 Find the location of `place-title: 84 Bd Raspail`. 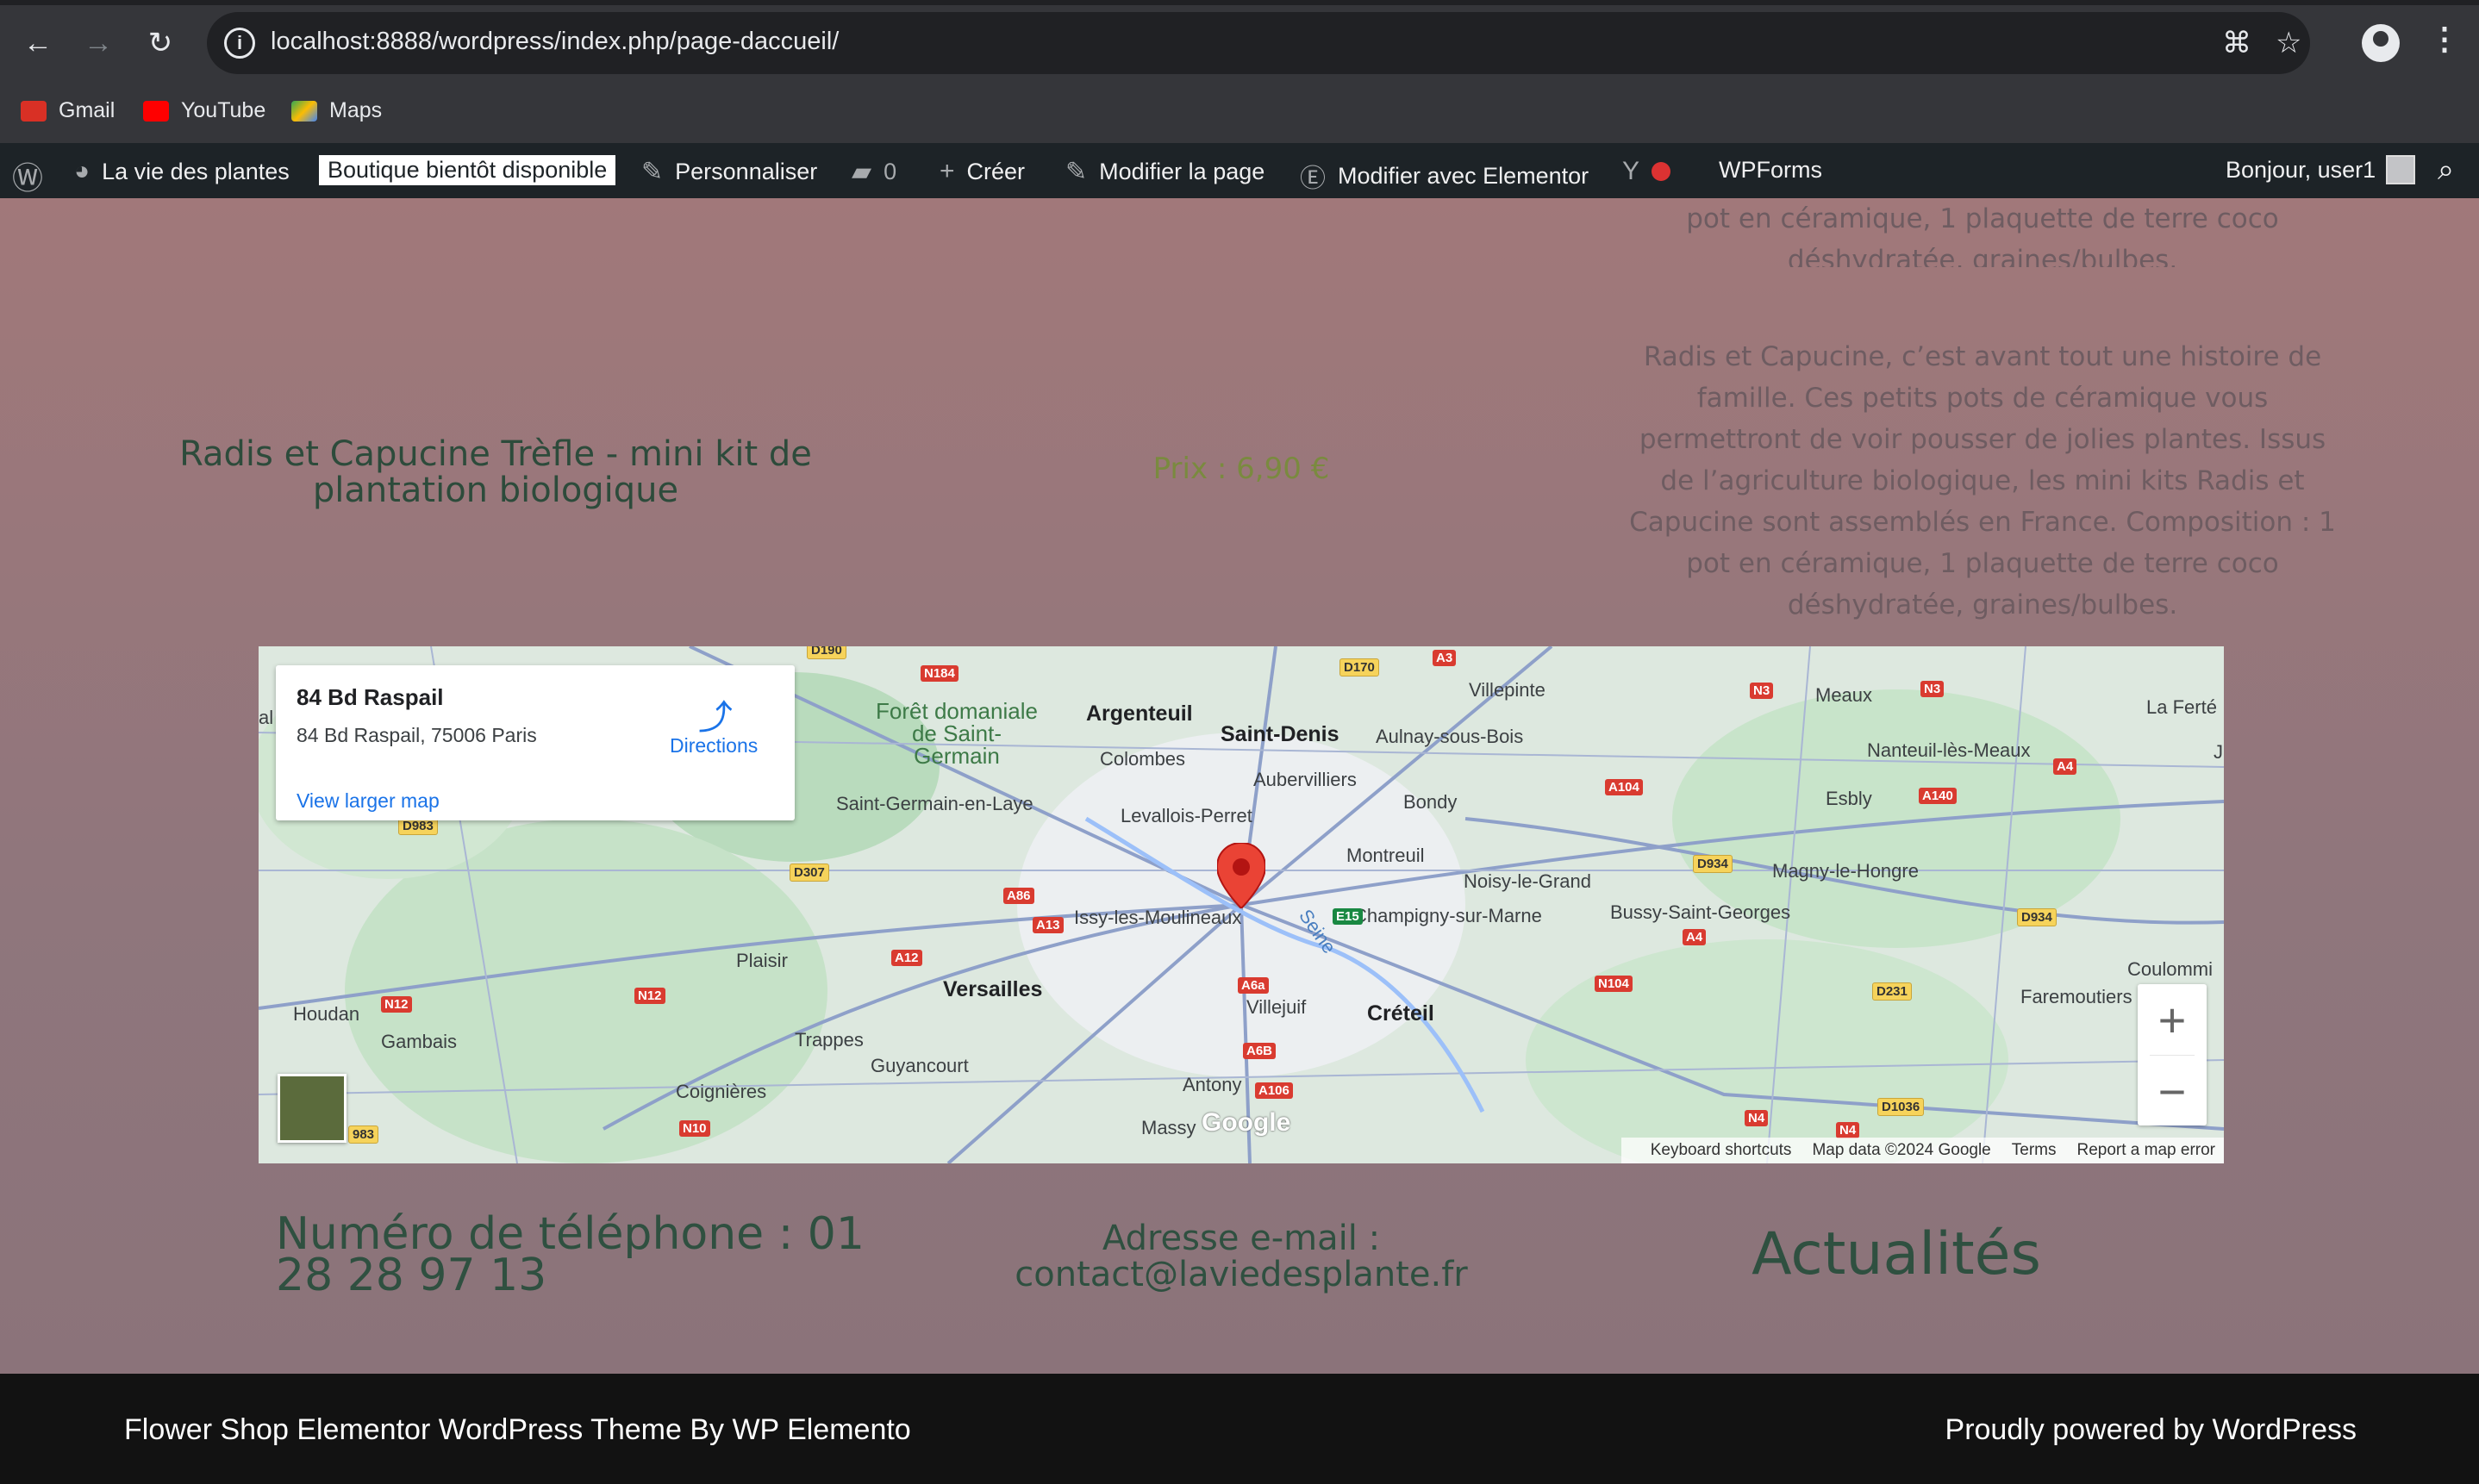

place-title: 84 Bd Raspail is located at coordinates (370, 697).